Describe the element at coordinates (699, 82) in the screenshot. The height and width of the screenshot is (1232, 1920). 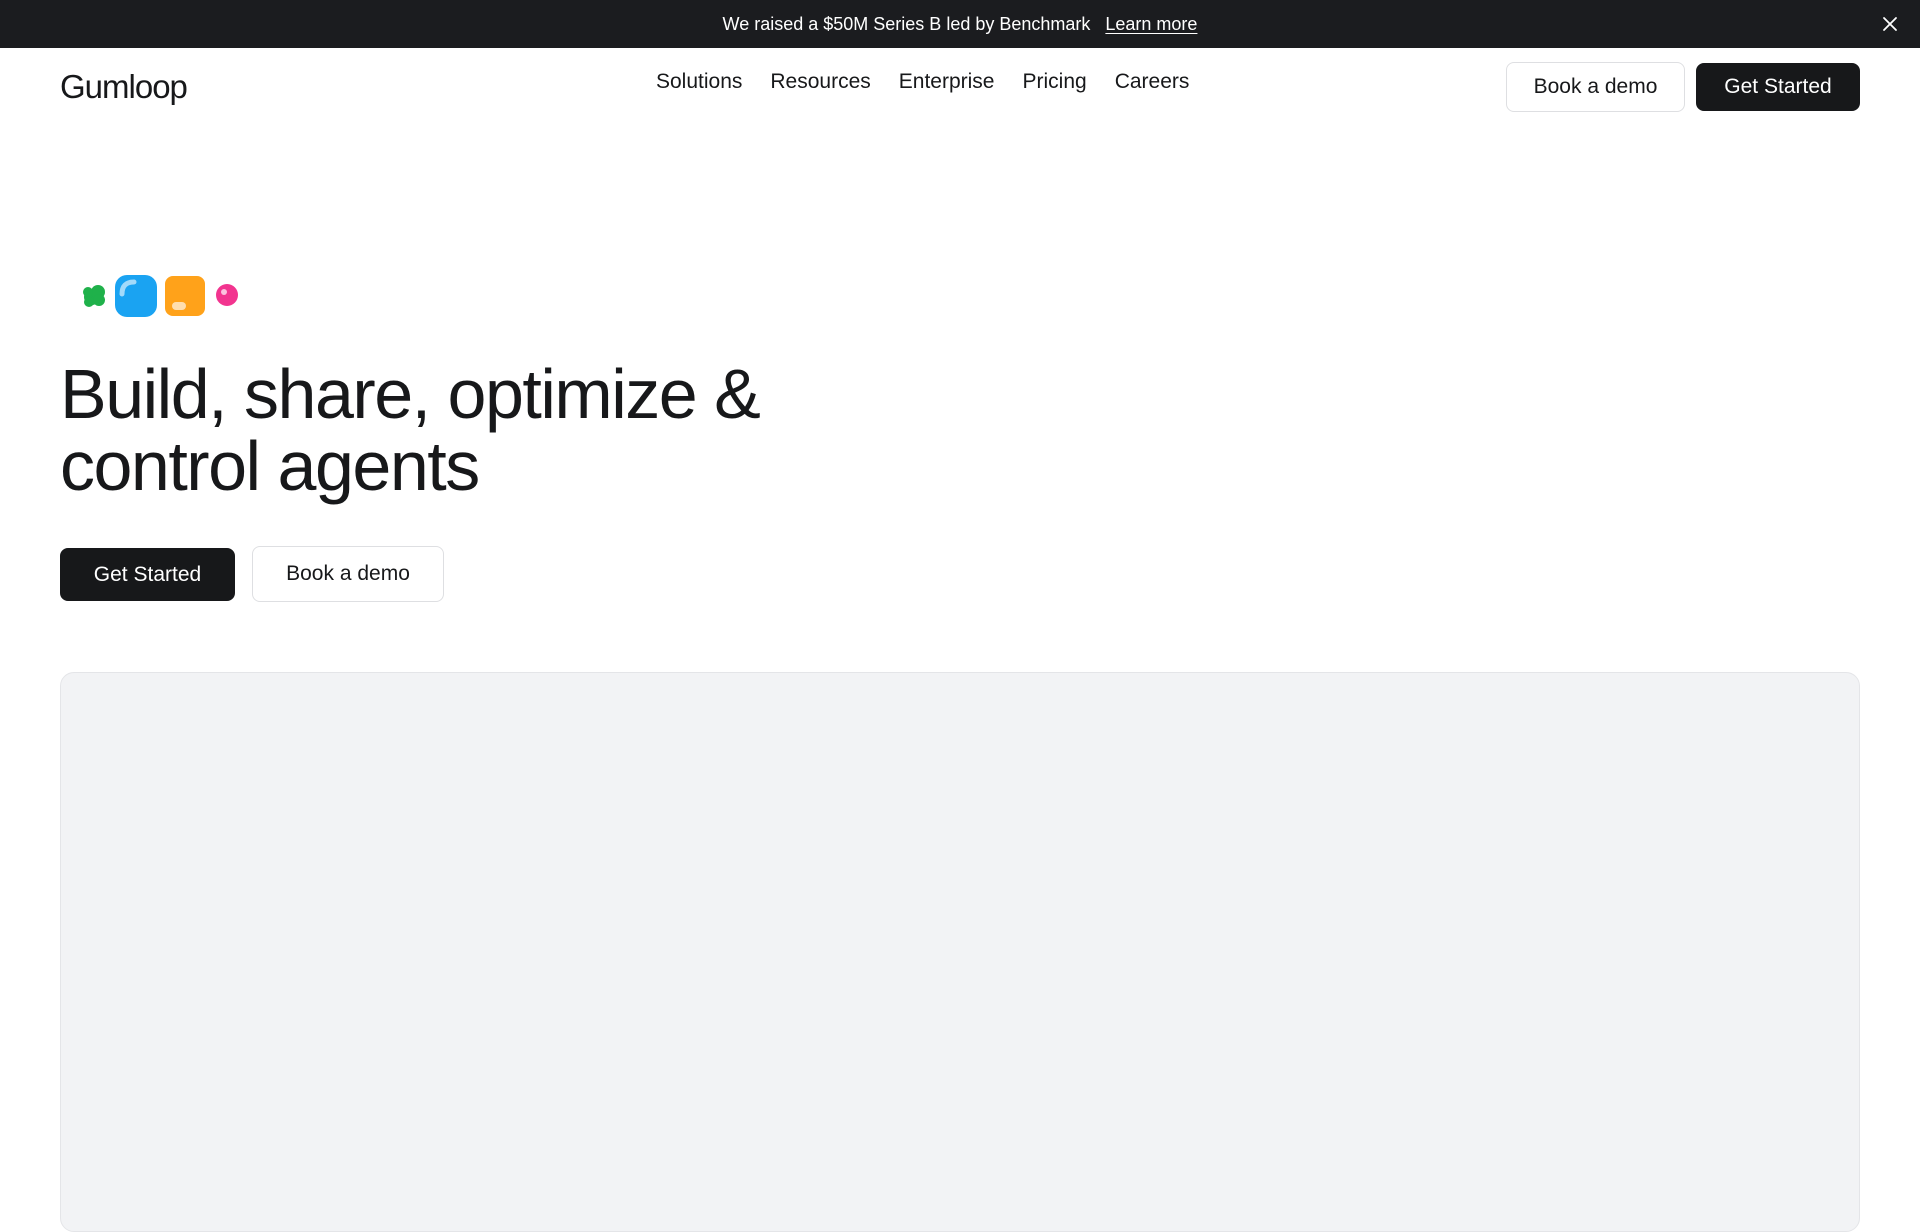
I see `nav-item-solutions: Solutions` at that location.